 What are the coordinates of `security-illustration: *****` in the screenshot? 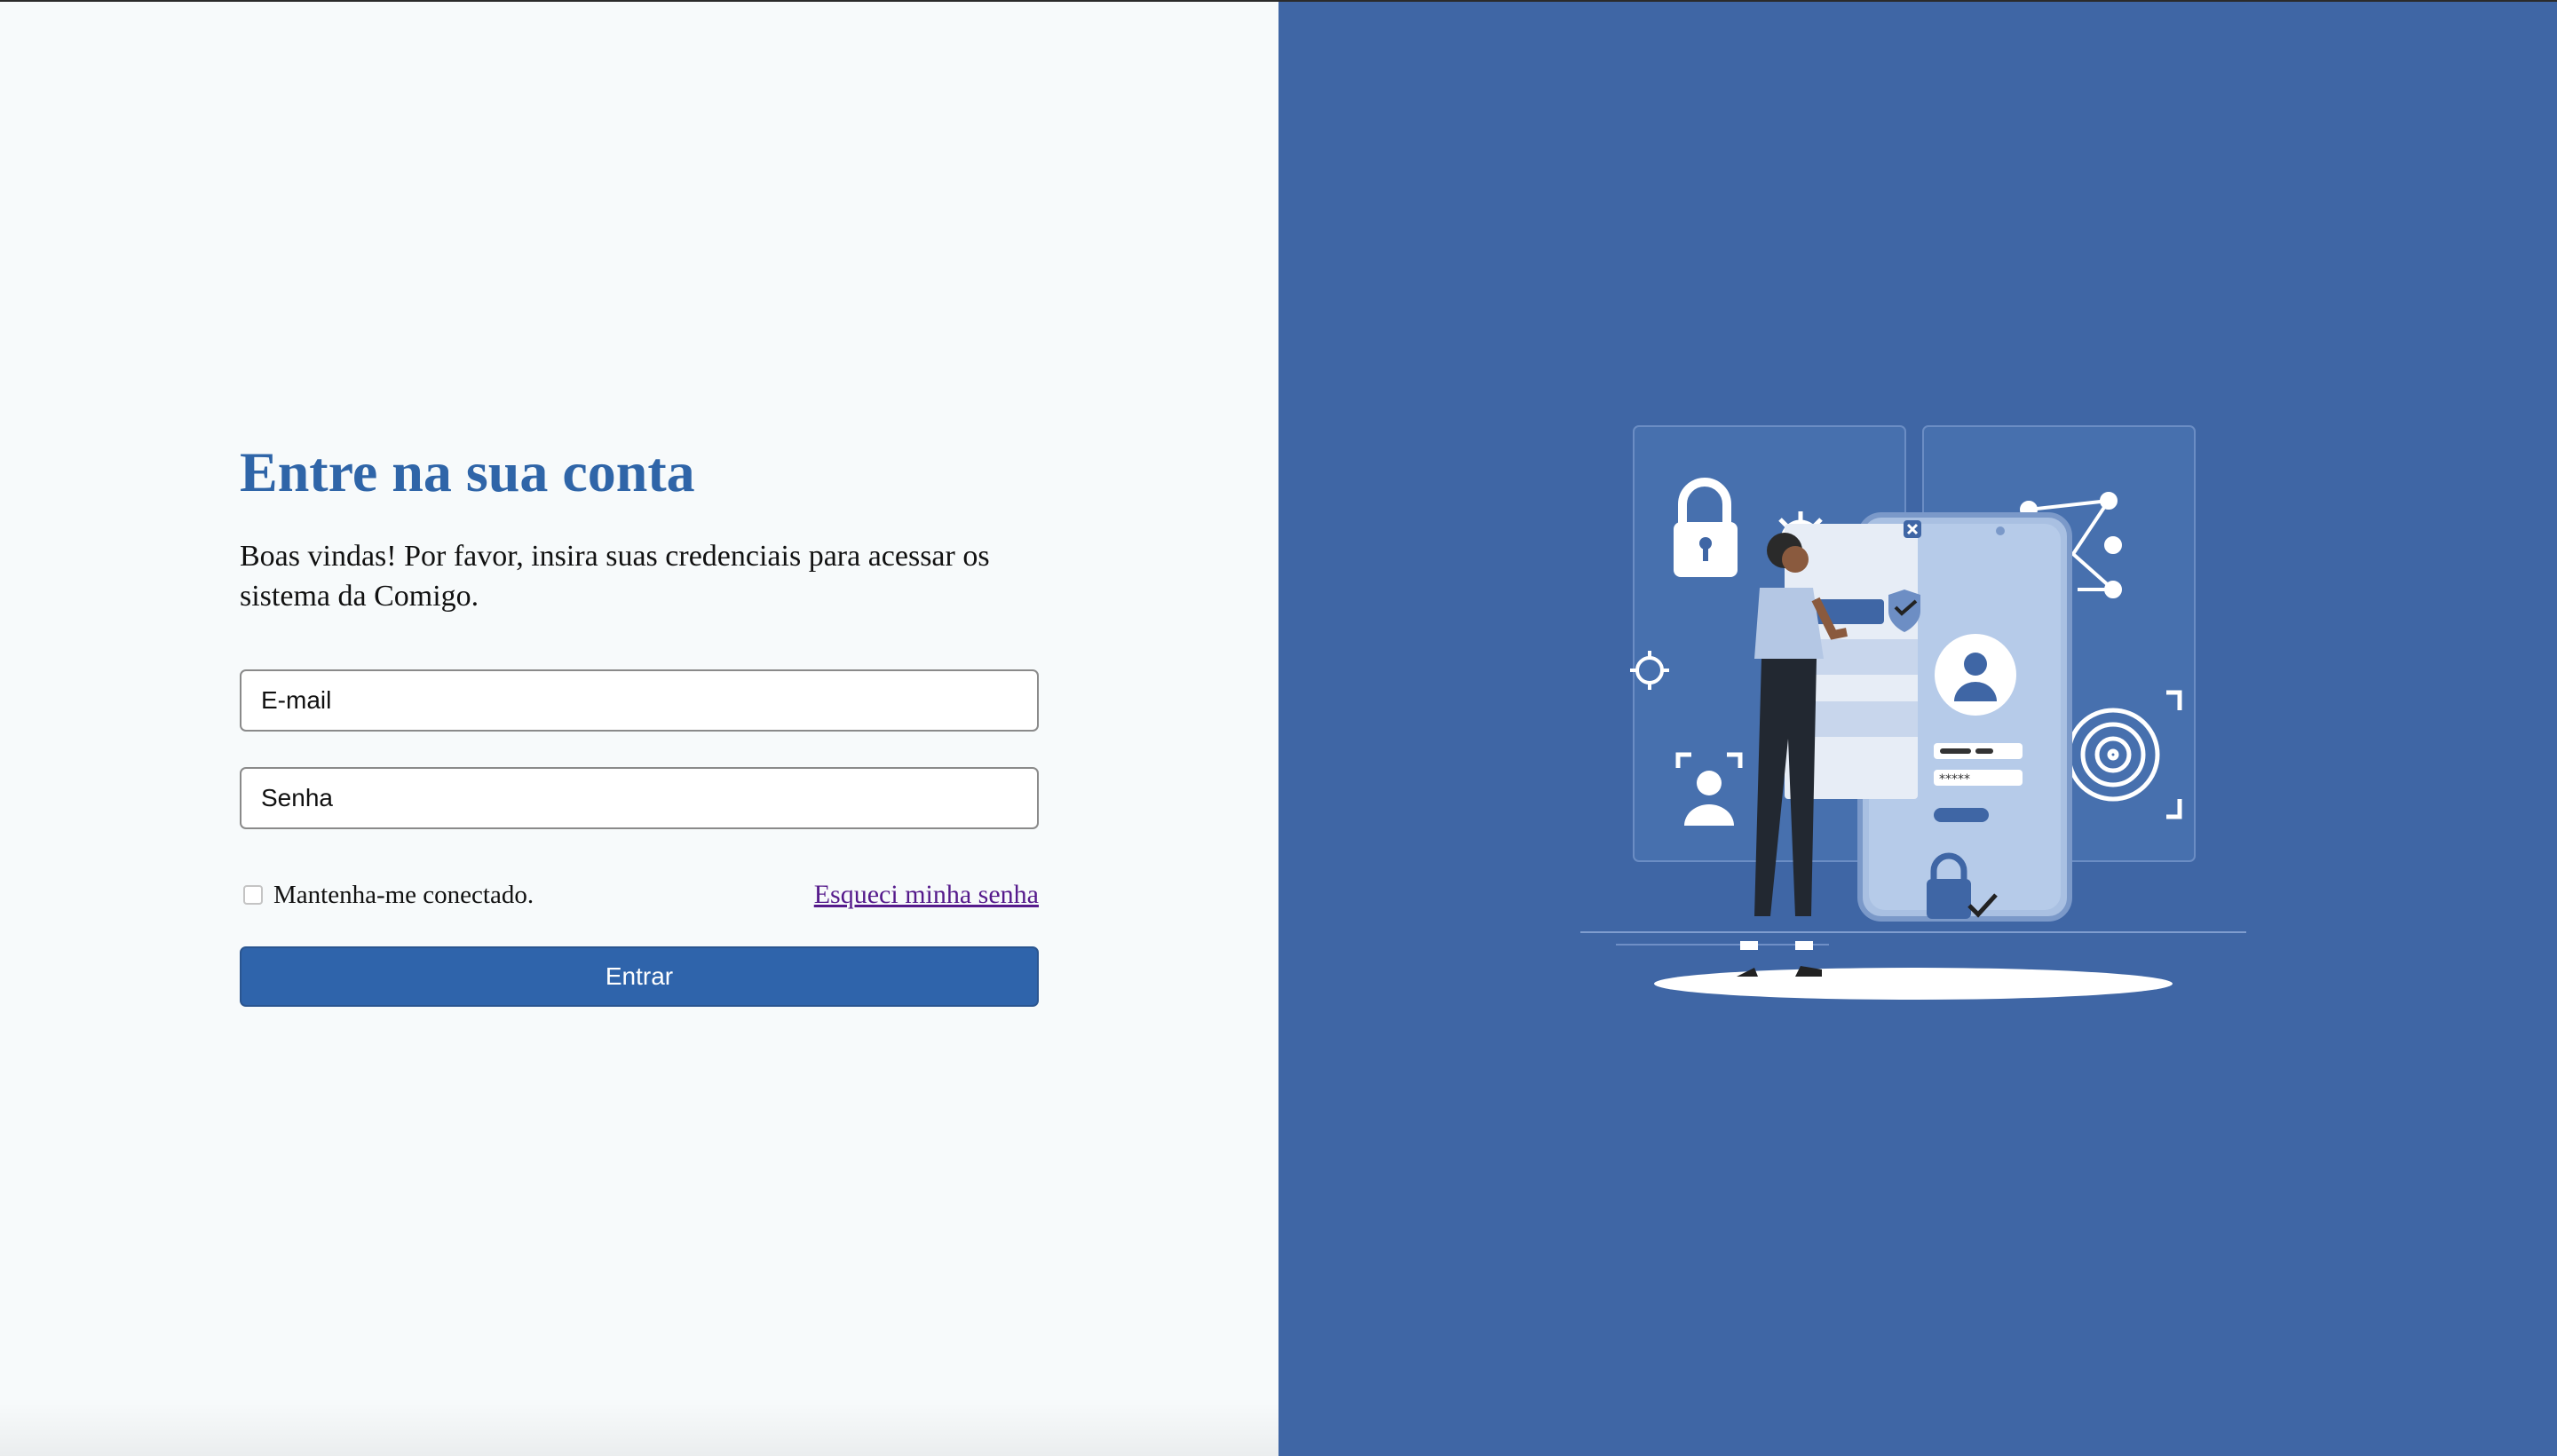 It's located at (1913, 712).